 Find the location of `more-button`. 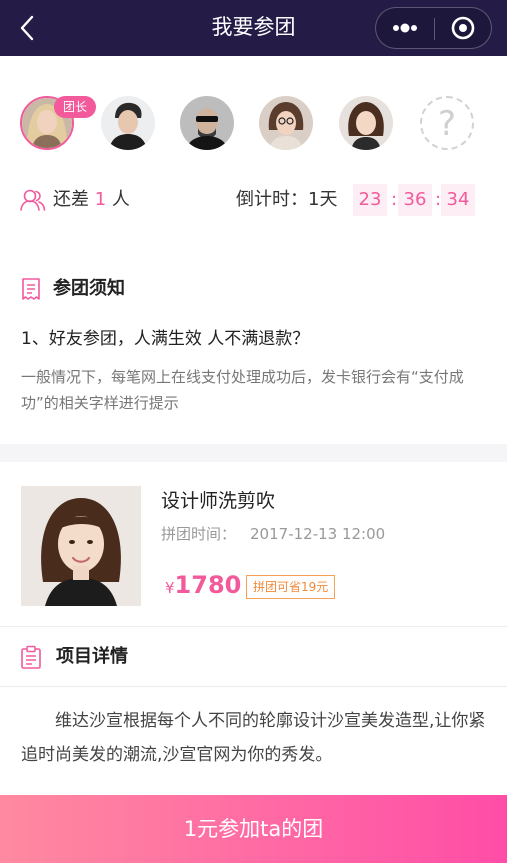

more-button is located at coordinates (405, 28).